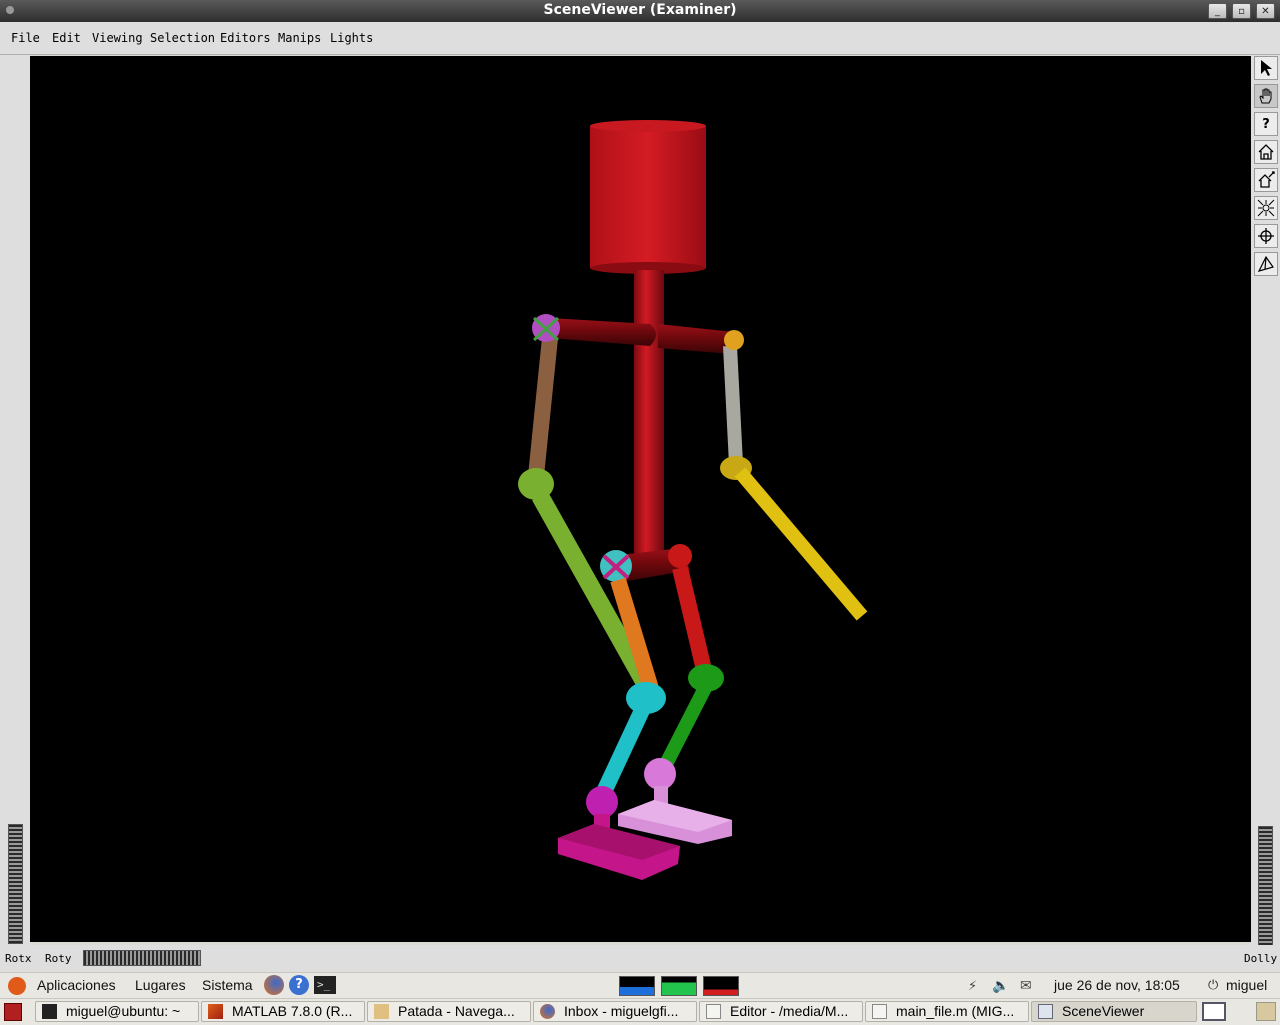 The width and height of the screenshot is (1280, 1025). Describe the element at coordinates (595, 594) in the screenshot. I see `robot-left-forearm` at that location.